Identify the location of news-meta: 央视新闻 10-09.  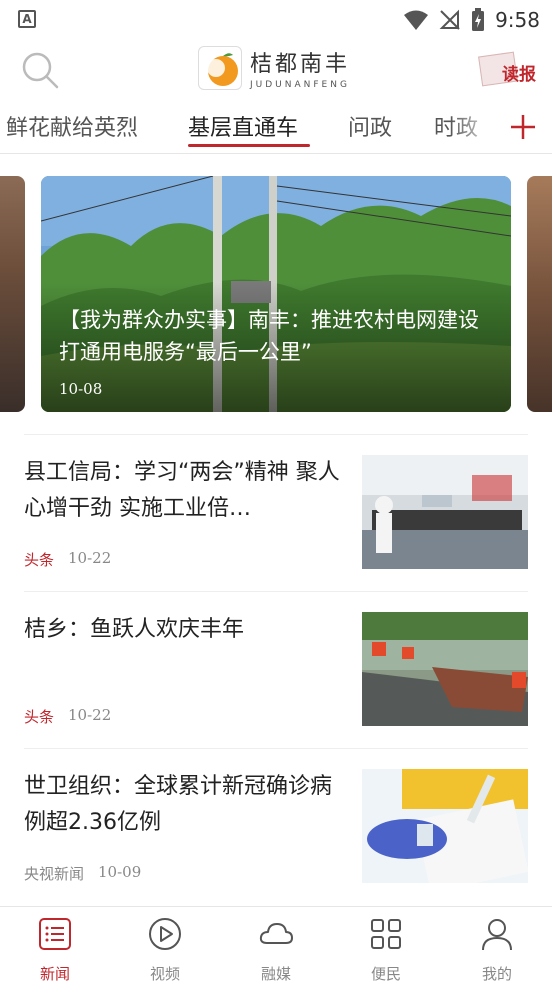
(82, 873).